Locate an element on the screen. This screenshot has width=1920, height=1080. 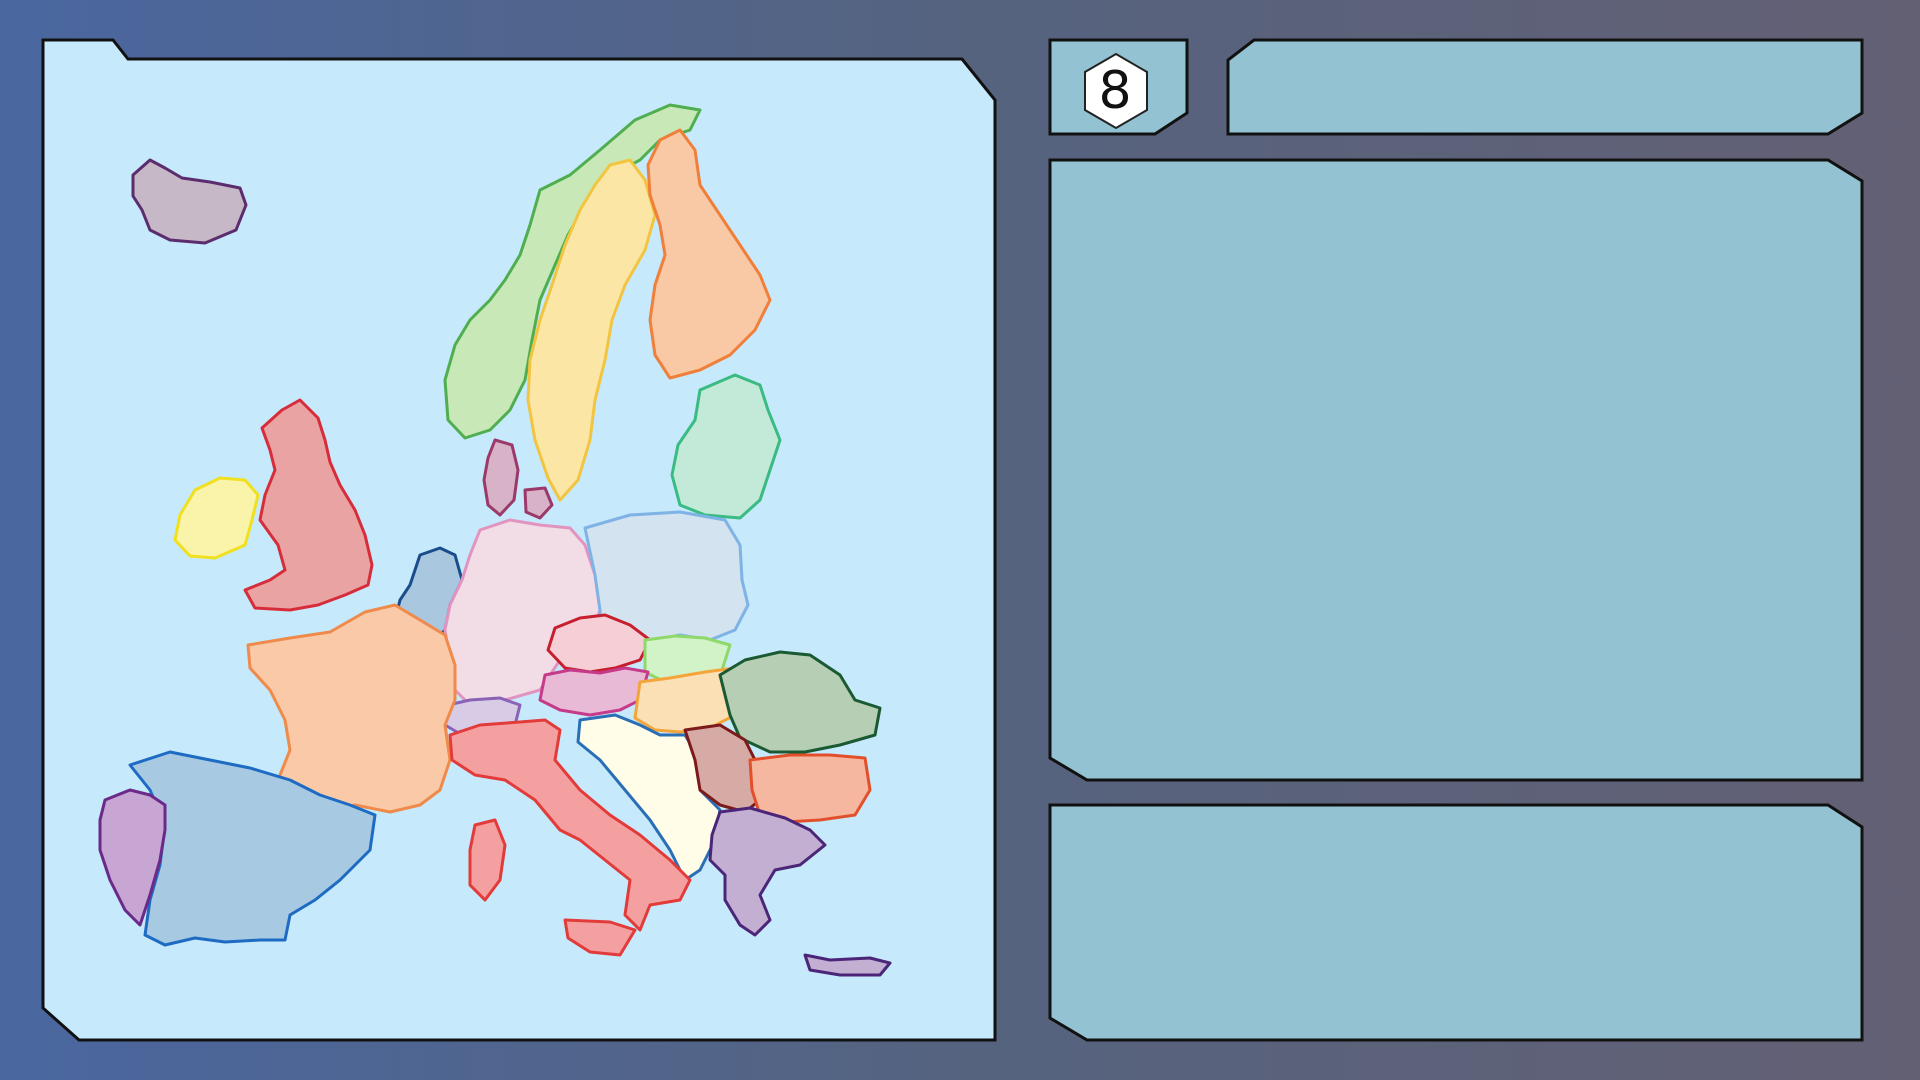
region-ireland is located at coordinates (216, 518).